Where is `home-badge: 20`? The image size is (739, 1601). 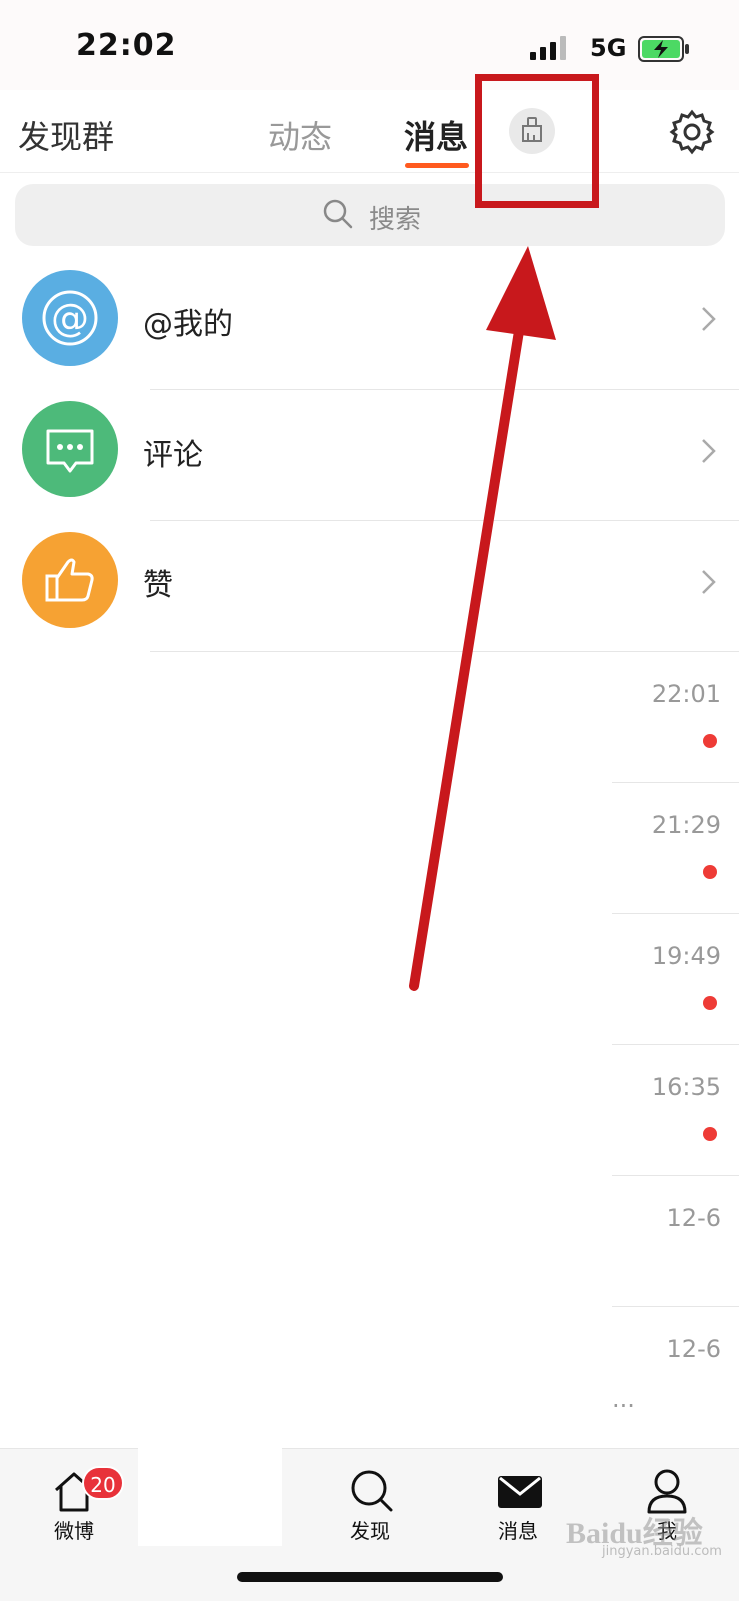
home-badge: 20 is located at coordinates (103, 1483).